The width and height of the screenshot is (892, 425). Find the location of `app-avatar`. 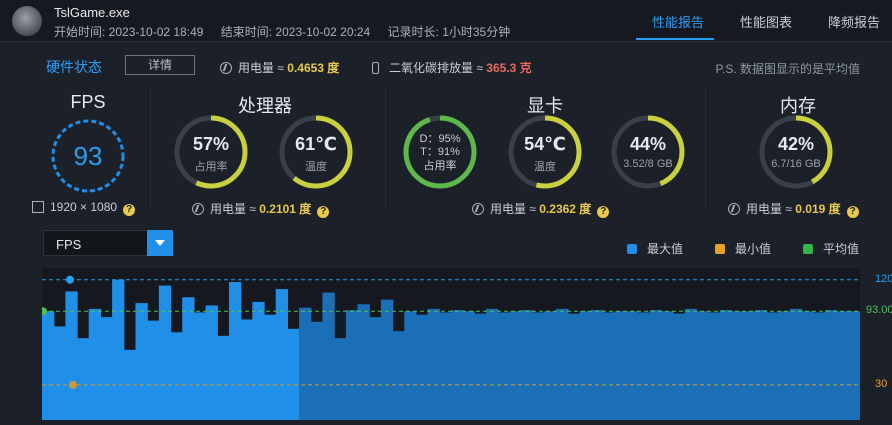

app-avatar is located at coordinates (27, 21).